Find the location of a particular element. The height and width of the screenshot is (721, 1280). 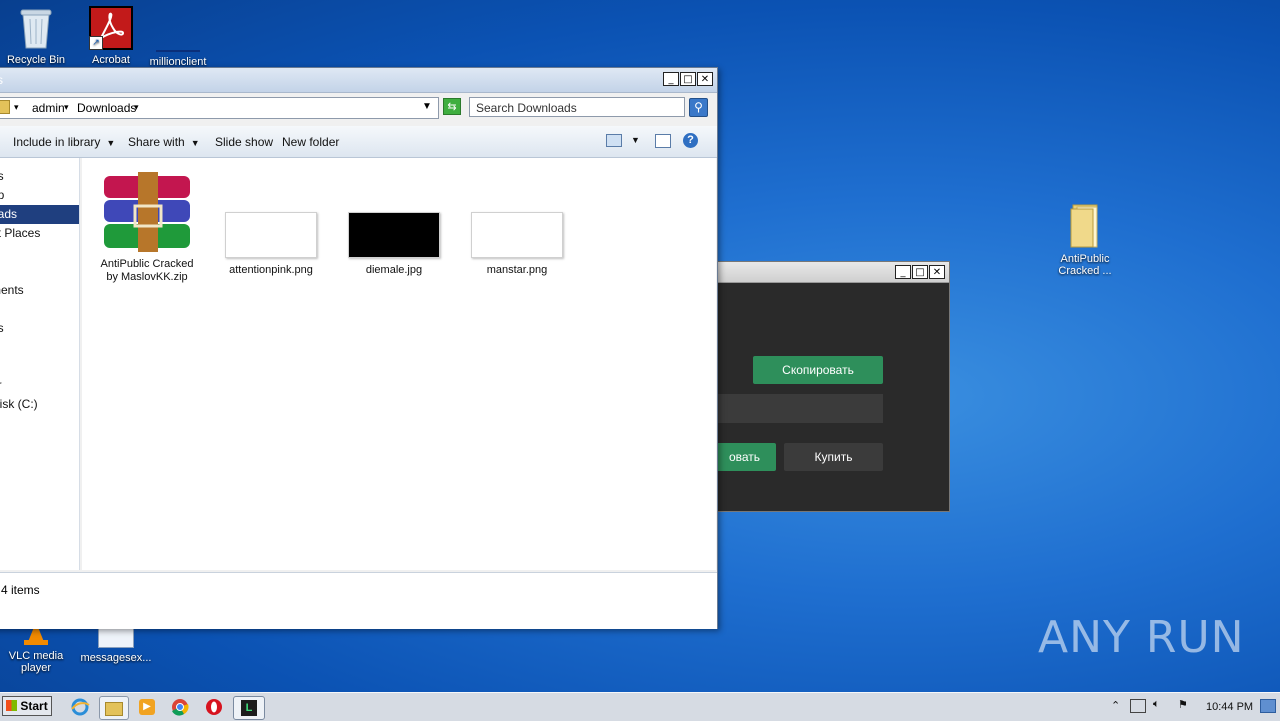

breadcrumb-arrow-icon: ▾ is located at coordinates (16, 107).